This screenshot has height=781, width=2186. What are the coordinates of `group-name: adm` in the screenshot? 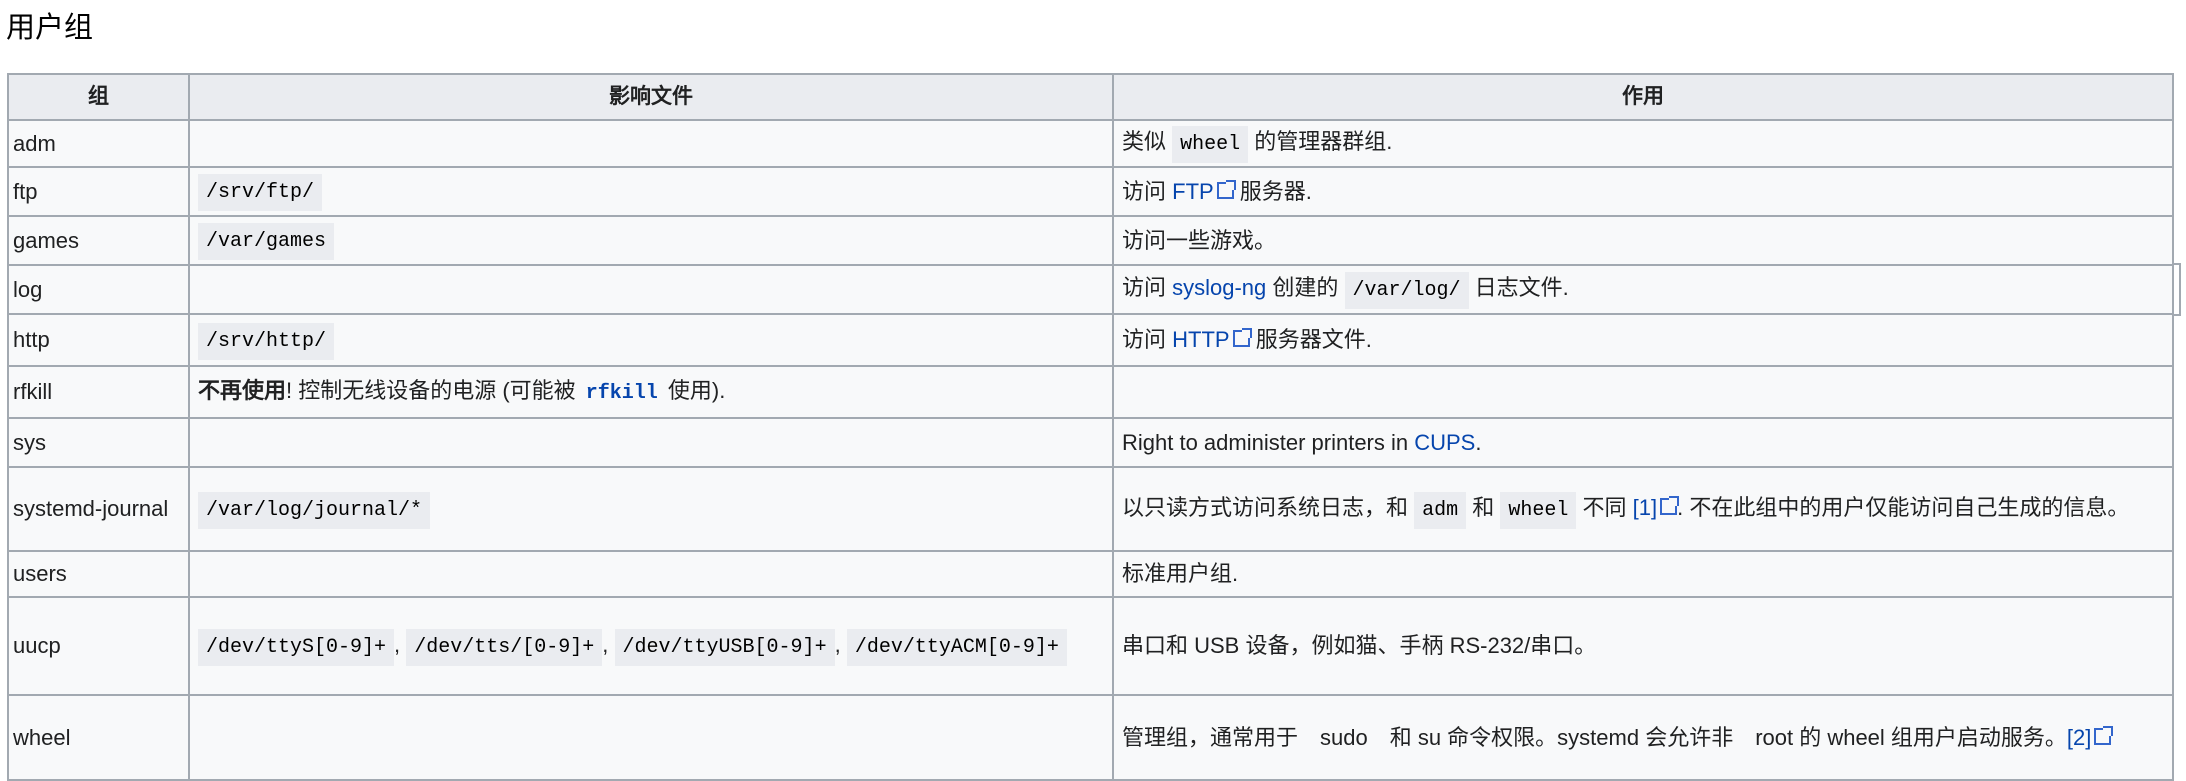 It's located at (98, 143).